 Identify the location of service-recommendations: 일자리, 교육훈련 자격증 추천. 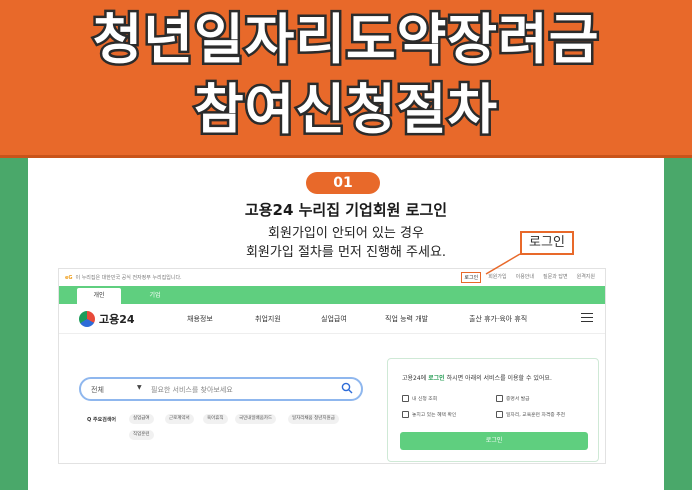
(530, 414).